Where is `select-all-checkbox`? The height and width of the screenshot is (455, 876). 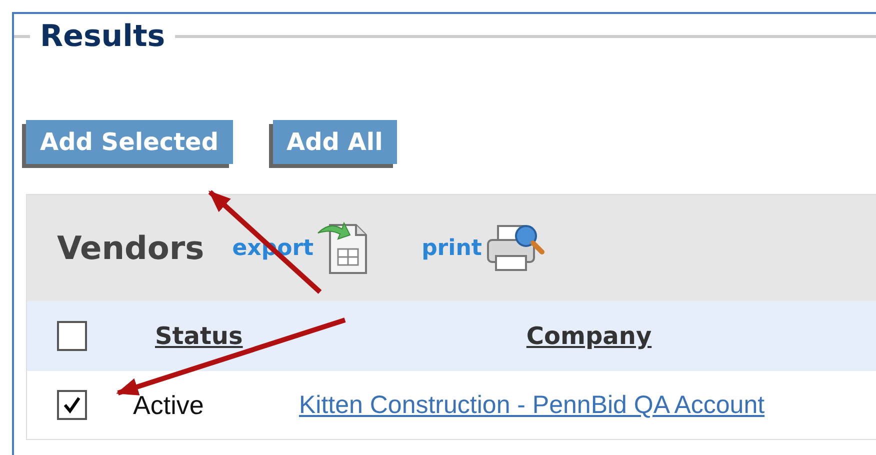 select-all-checkbox is located at coordinates (72, 336).